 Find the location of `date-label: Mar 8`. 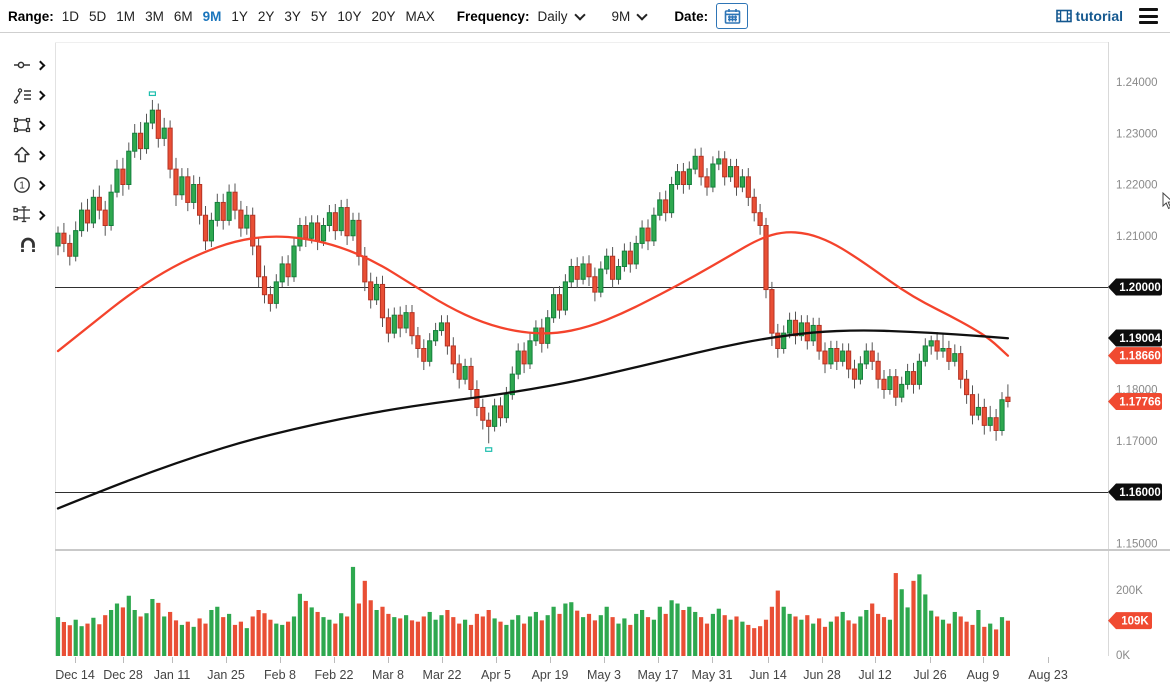

date-label: Mar 8 is located at coordinates (388, 675).